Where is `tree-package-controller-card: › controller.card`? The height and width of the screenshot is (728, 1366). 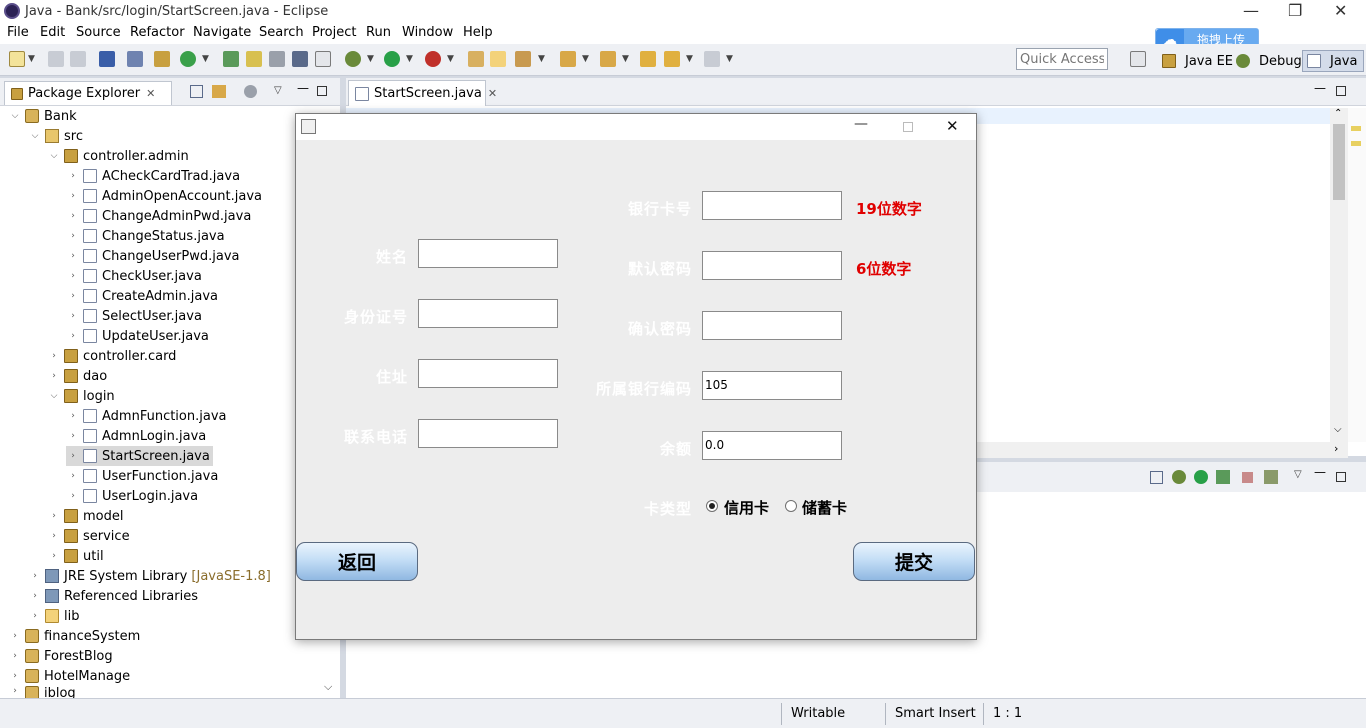
tree-package-controller-card: › controller.card is located at coordinates (111, 356).